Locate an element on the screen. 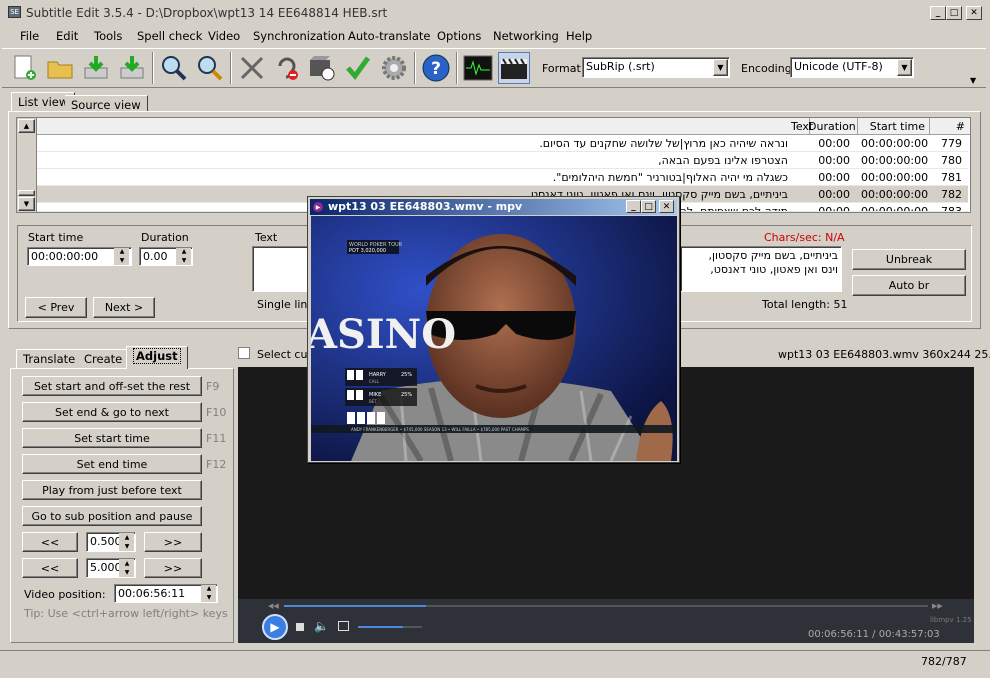  casino-text: ASINO is located at coordinates (383, 334).